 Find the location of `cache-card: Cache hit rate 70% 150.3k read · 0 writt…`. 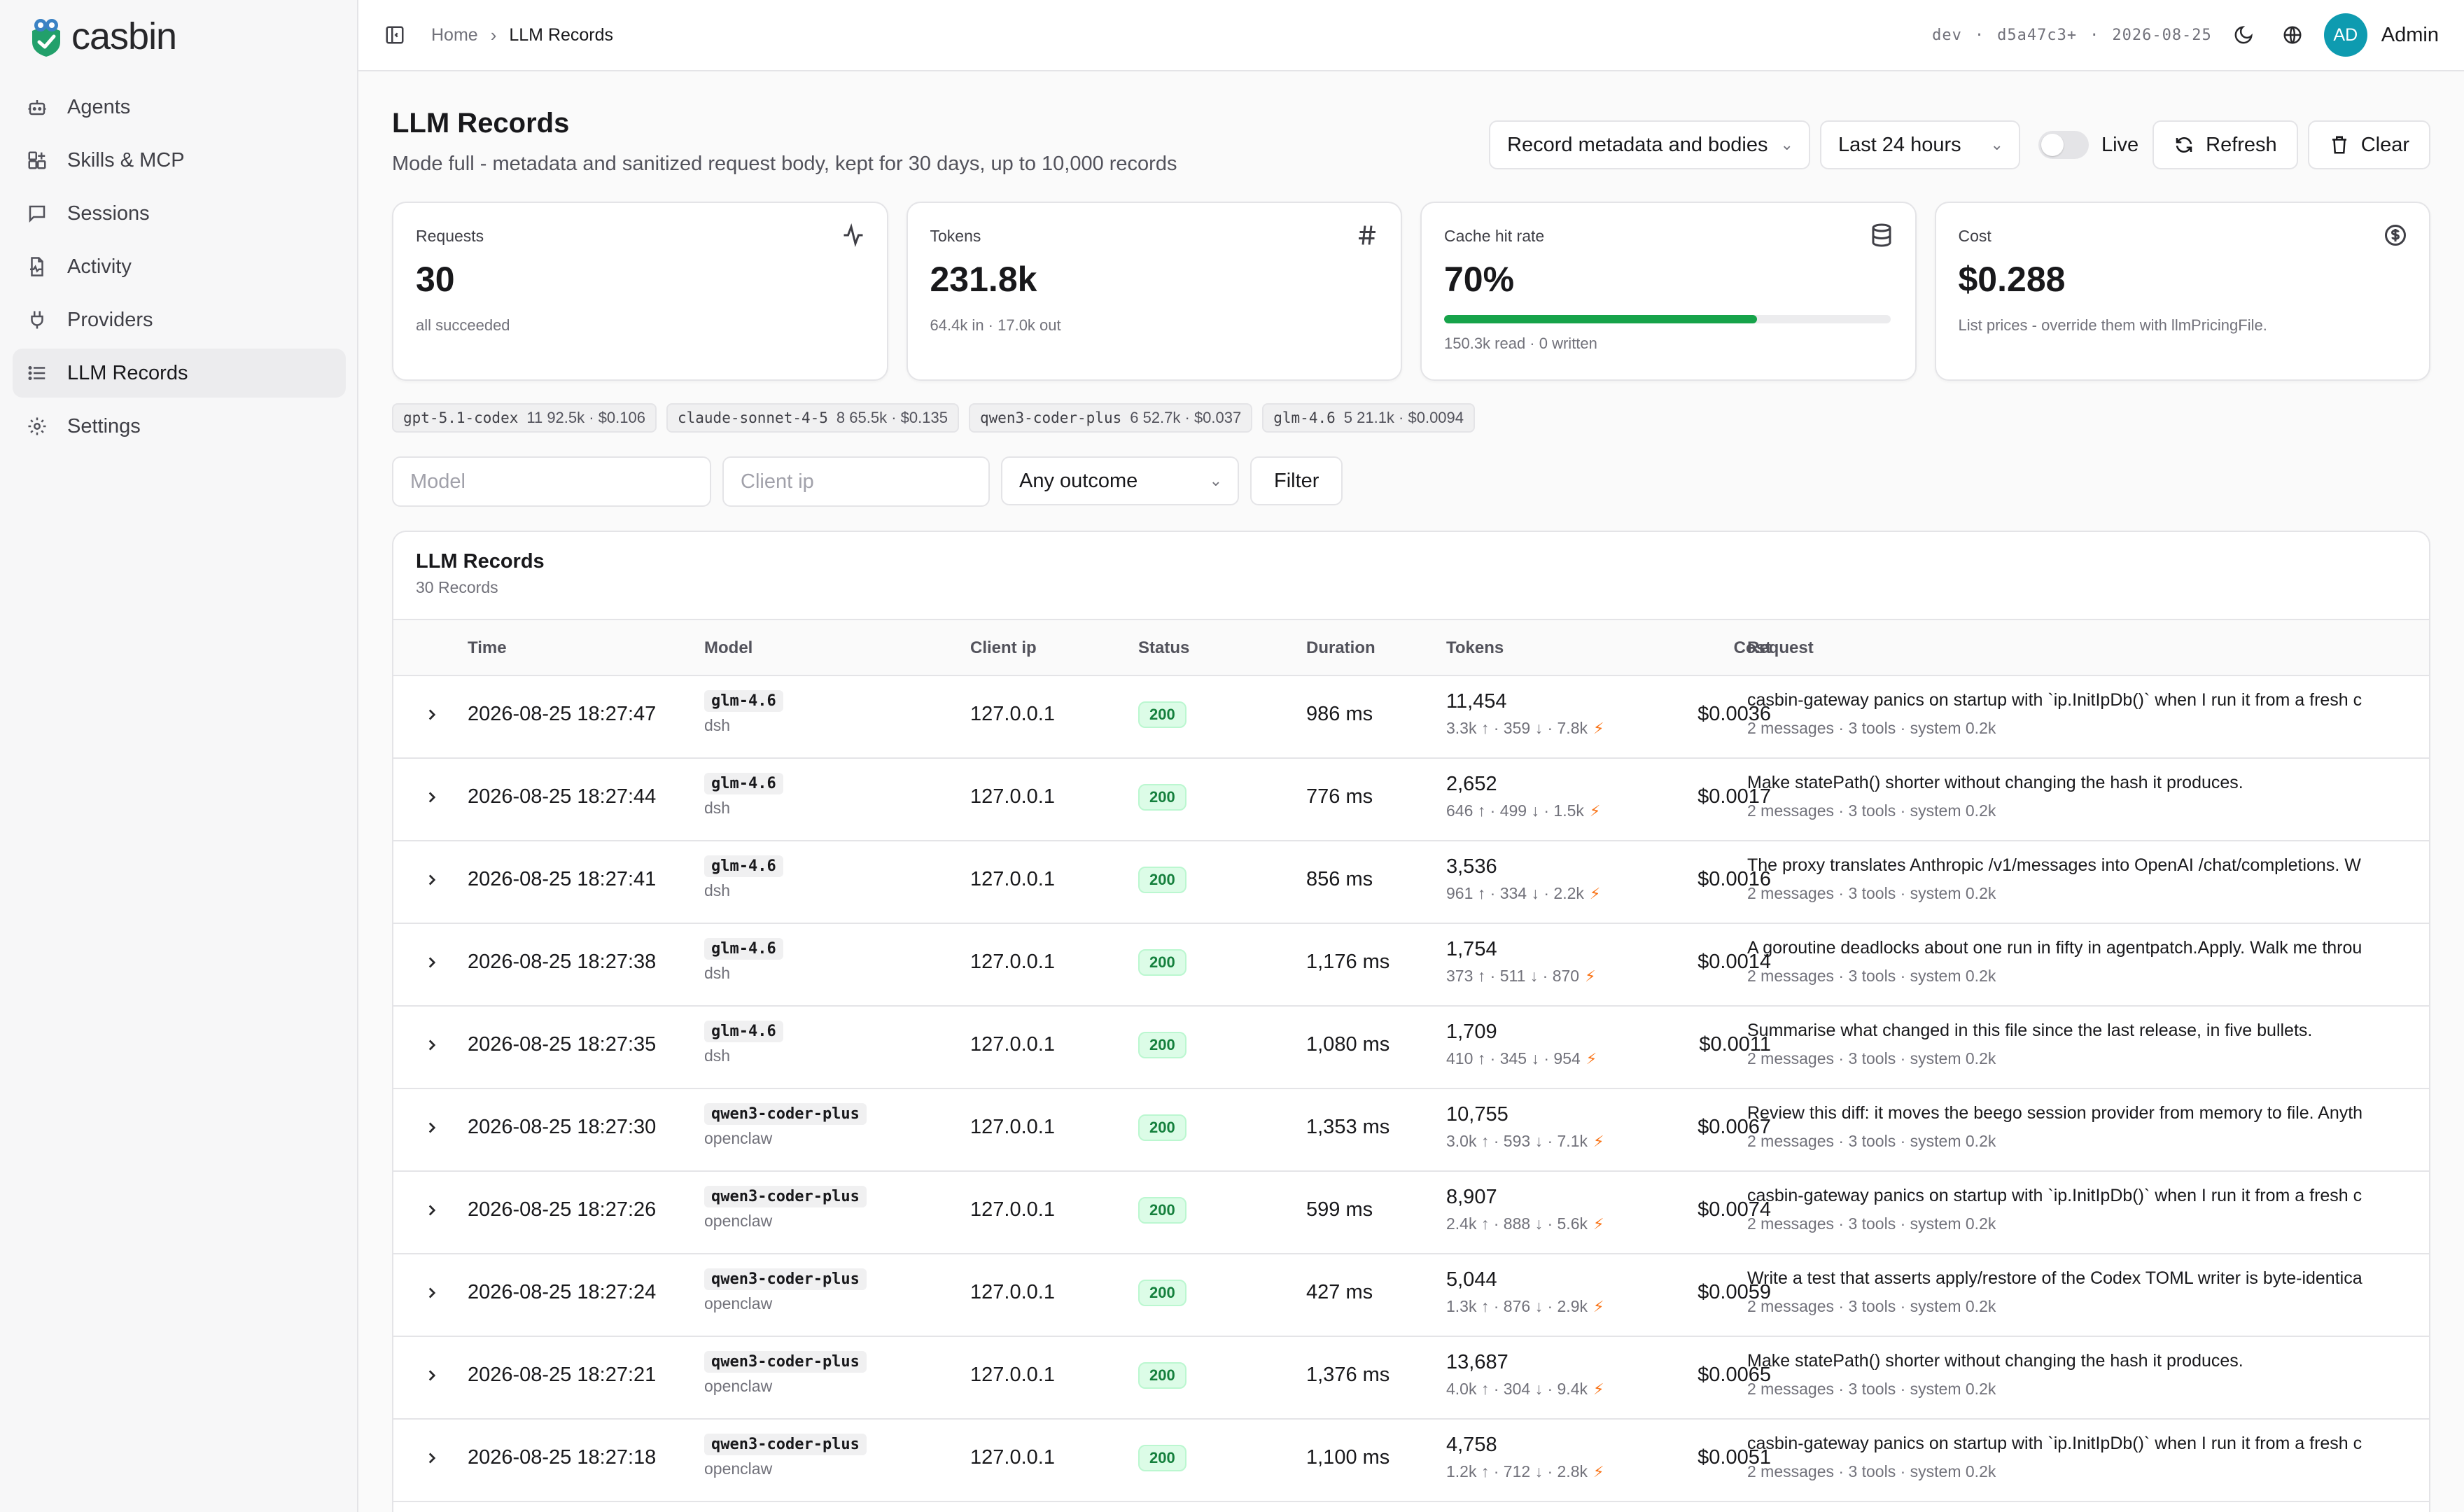

cache-card: Cache hit rate 70% 150.3k read · 0 writt… is located at coordinates (1668, 291).